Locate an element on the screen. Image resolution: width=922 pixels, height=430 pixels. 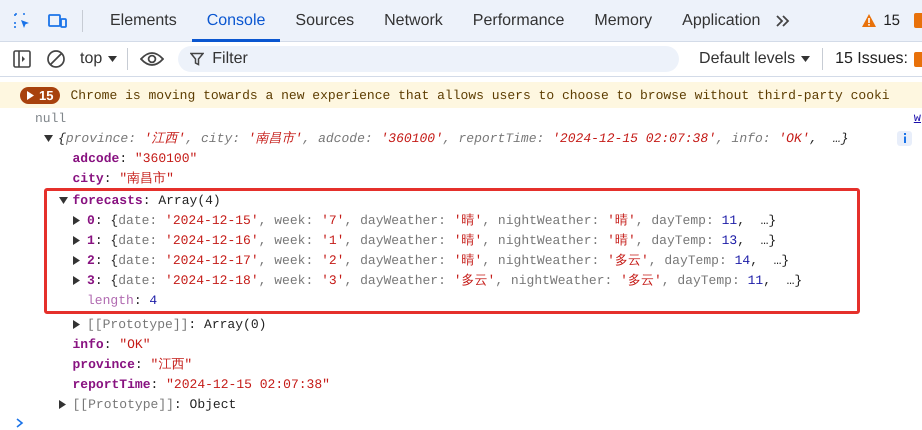
warning-count: 15 is located at coordinates (891, 20).